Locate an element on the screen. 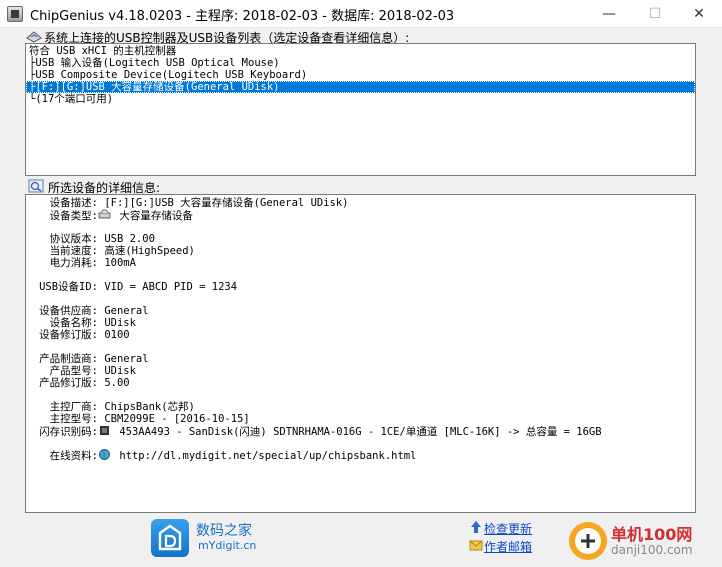  maximize-button: ☐ is located at coordinates (655, 14).